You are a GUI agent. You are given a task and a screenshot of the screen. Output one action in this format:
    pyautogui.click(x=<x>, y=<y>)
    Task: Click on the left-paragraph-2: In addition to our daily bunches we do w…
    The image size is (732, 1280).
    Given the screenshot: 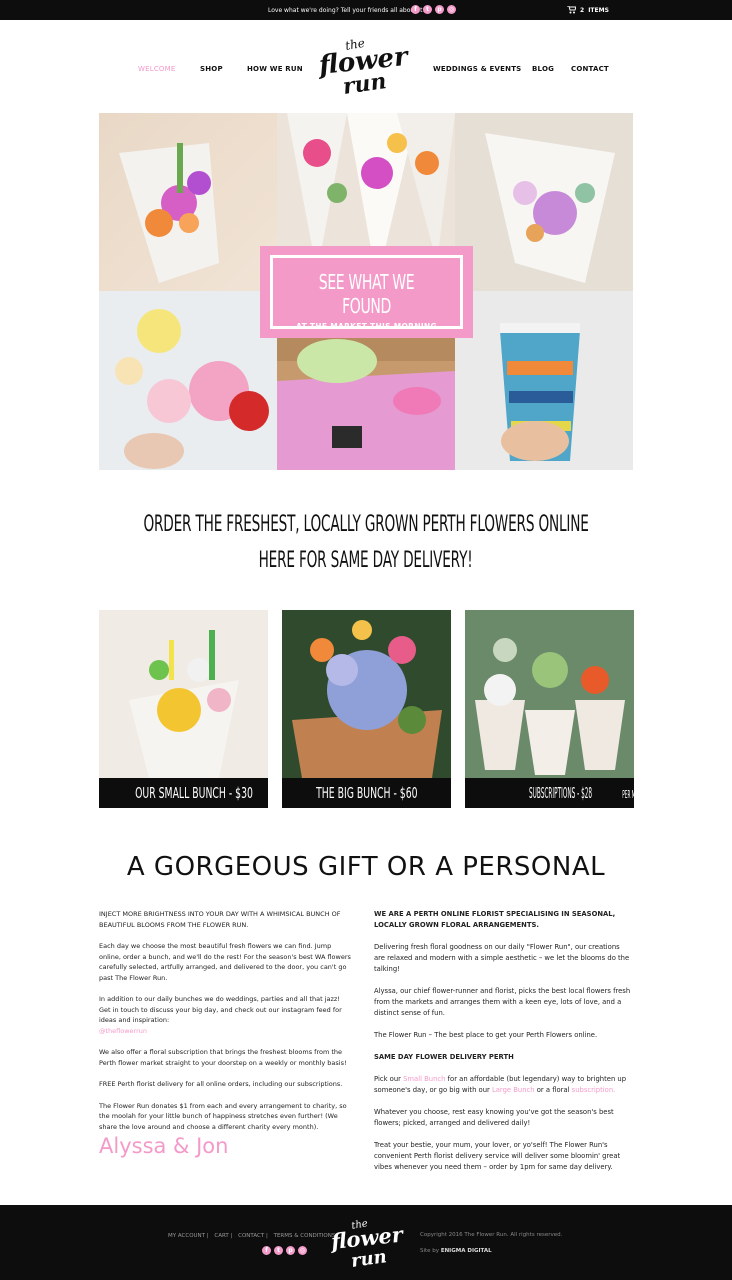 What is the action you would take?
    pyautogui.click(x=220, y=1015)
    